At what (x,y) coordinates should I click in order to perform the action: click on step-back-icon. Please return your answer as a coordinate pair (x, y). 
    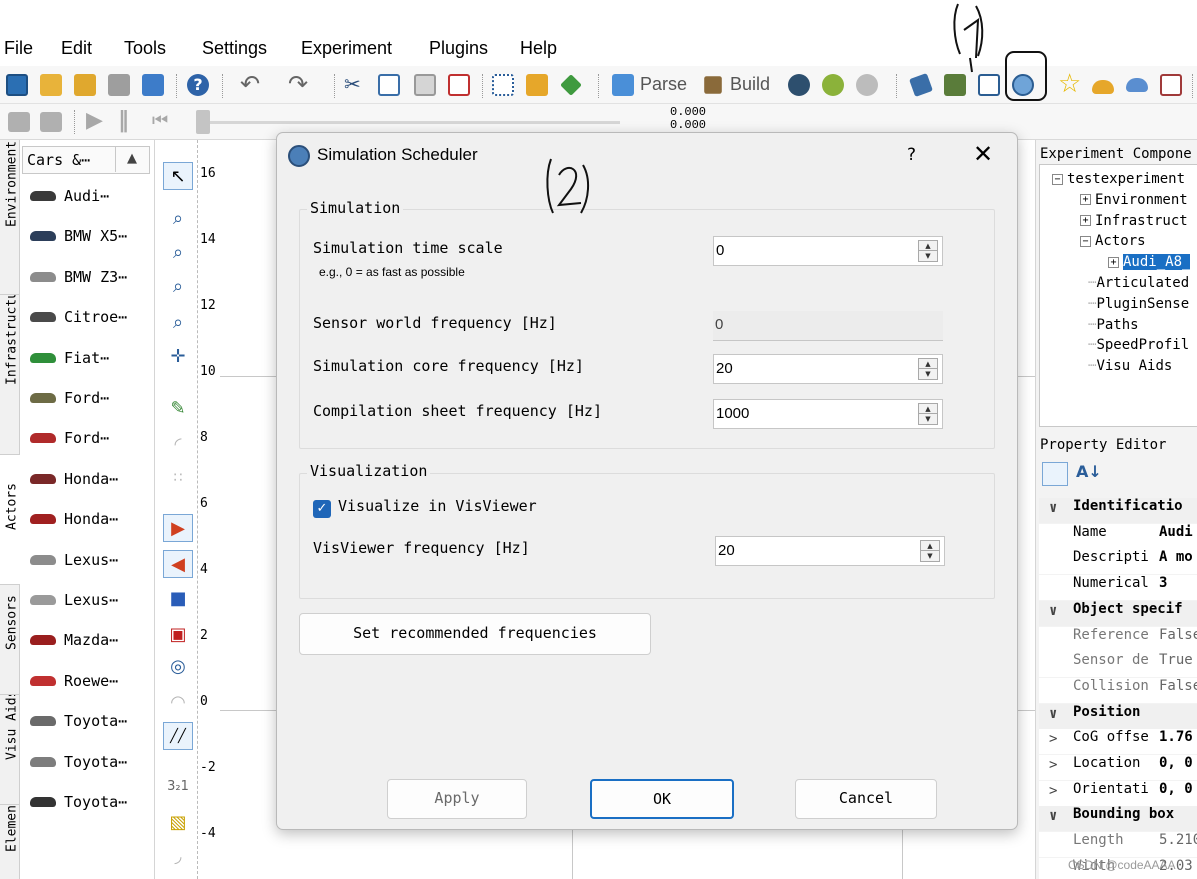
    Looking at the image, I should click on (19, 122).